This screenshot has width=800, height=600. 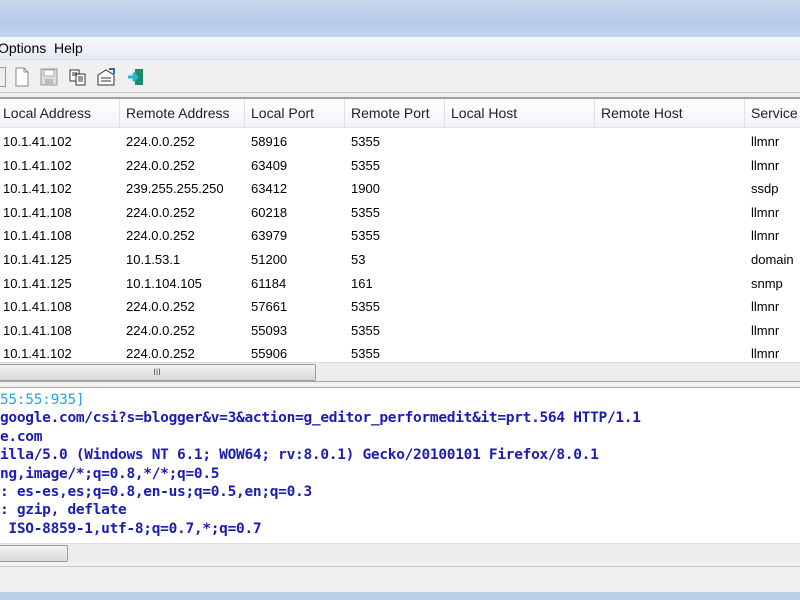 I want to click on menu-bar: Options Help, so click(x=400, y=48).